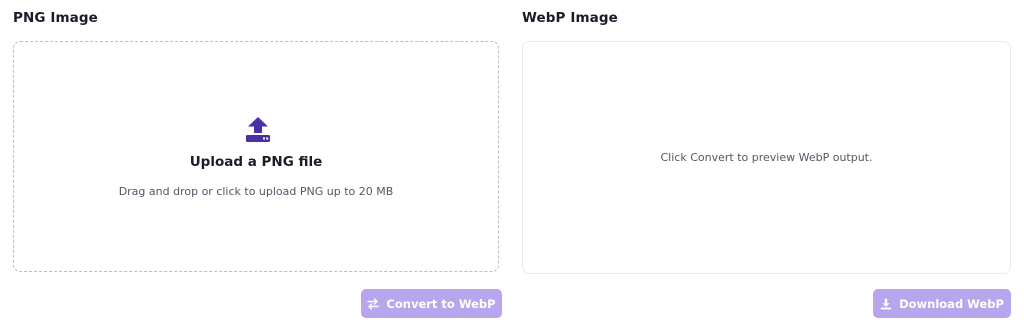  What do you see at coordinates (55, 18) in the screenshot?
I see `png-panel-title: PNG Image` at bounding box center [55, 18].